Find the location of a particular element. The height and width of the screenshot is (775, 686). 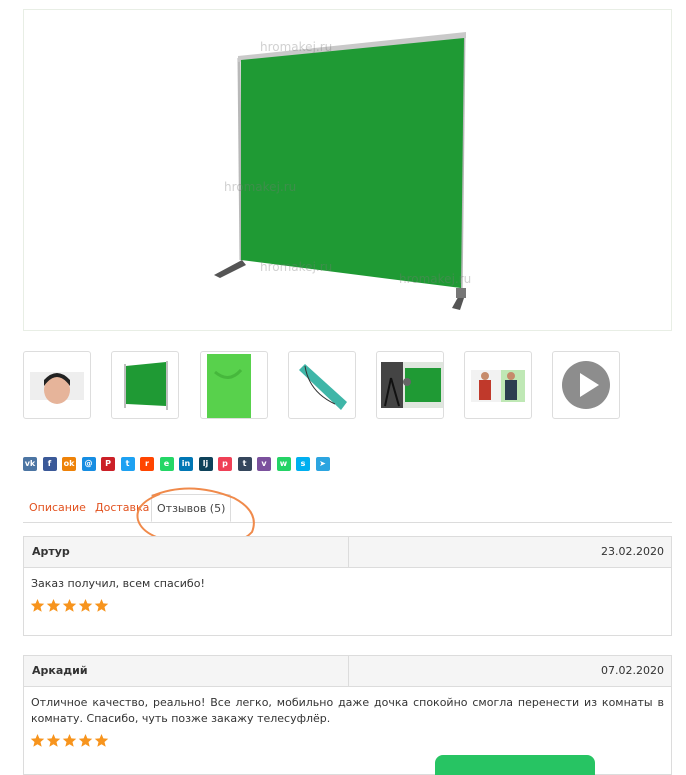

thumbnail-studio is located at coordinates (410, 385).